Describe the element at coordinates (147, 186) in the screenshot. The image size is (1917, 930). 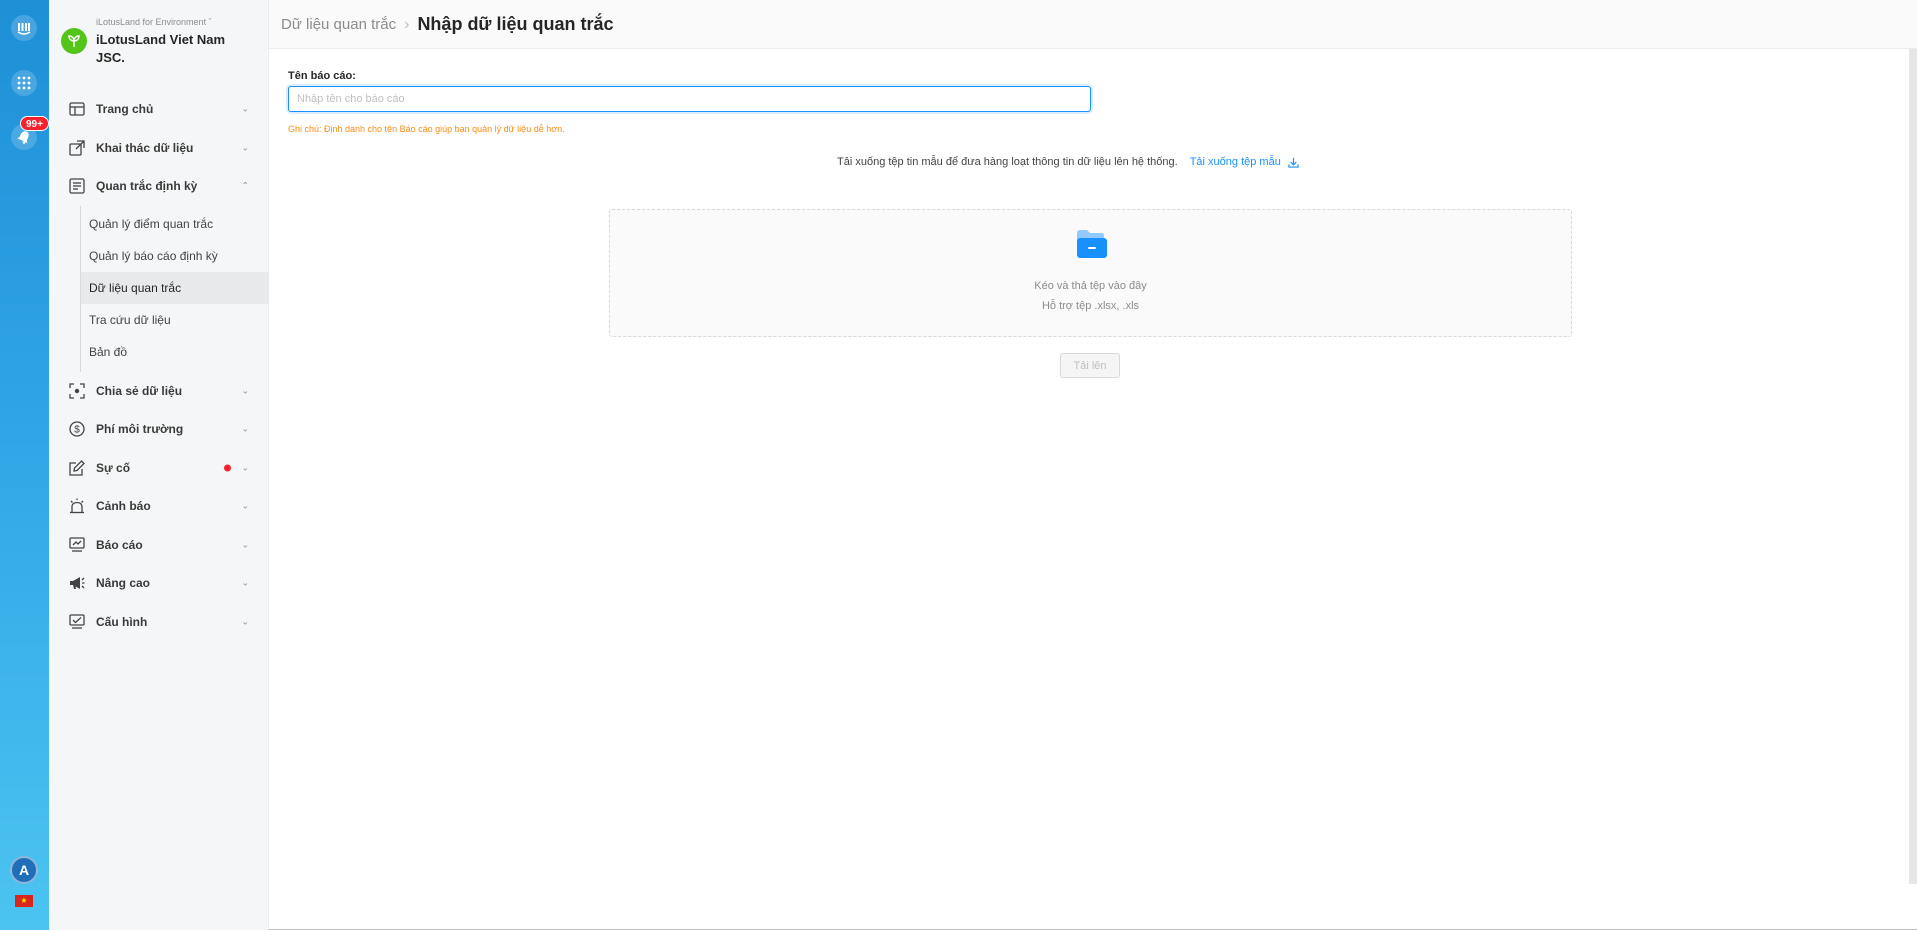
I see `menu-item-label: Quan trắc định kỳ` at that location.